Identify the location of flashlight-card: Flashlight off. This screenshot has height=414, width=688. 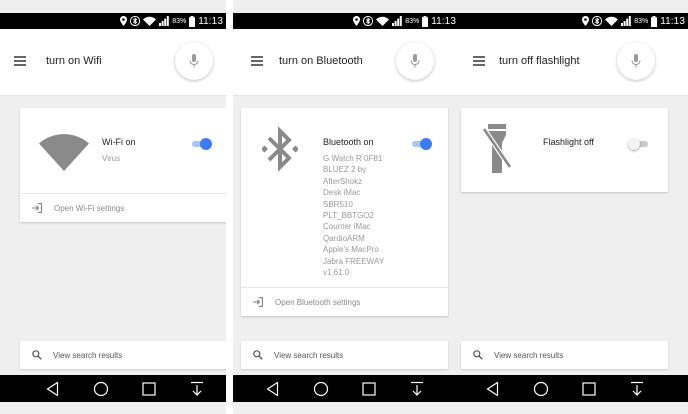
(564, 150).